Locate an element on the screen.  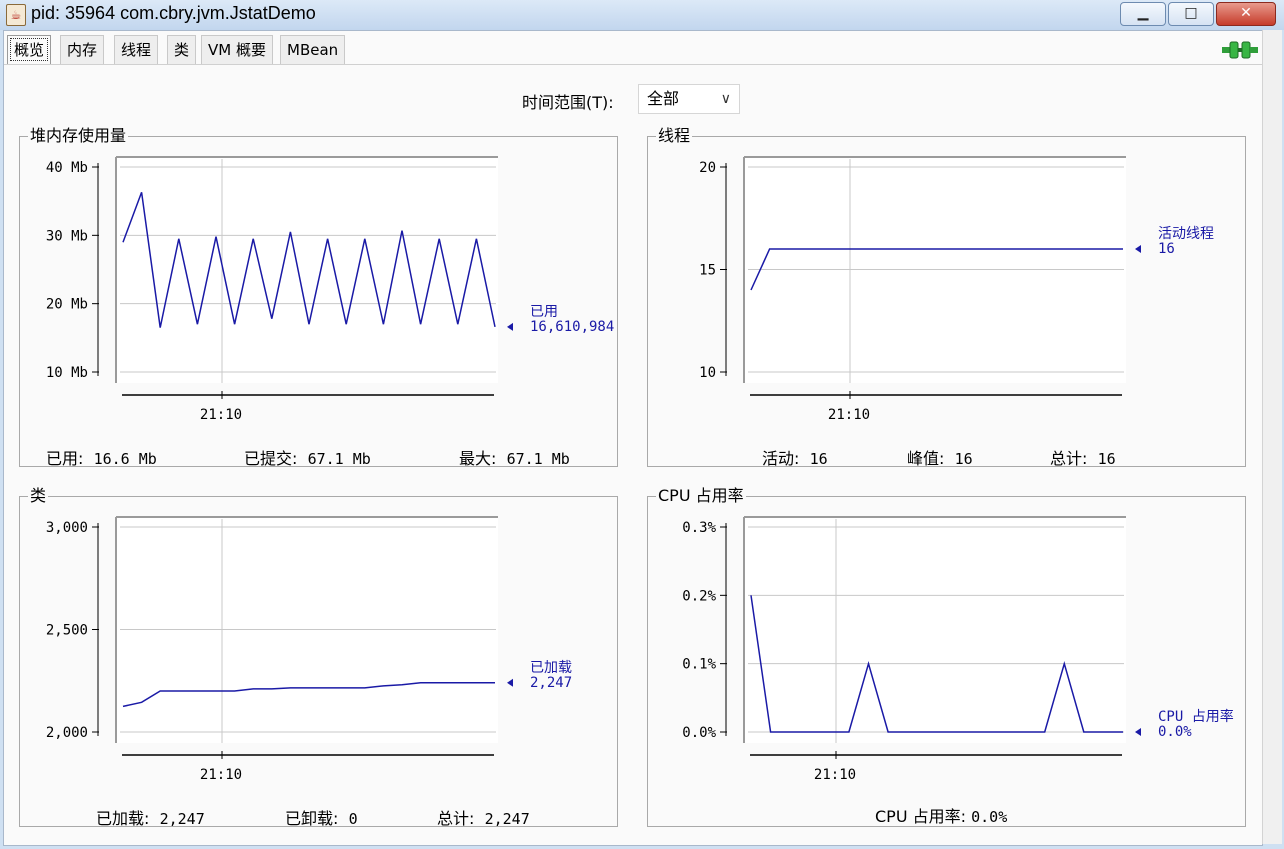
cpu-chart: 0.0%0.1%0.2%0.3%21:10CPU 占用率0.0% is located at coordinates (958, 649).